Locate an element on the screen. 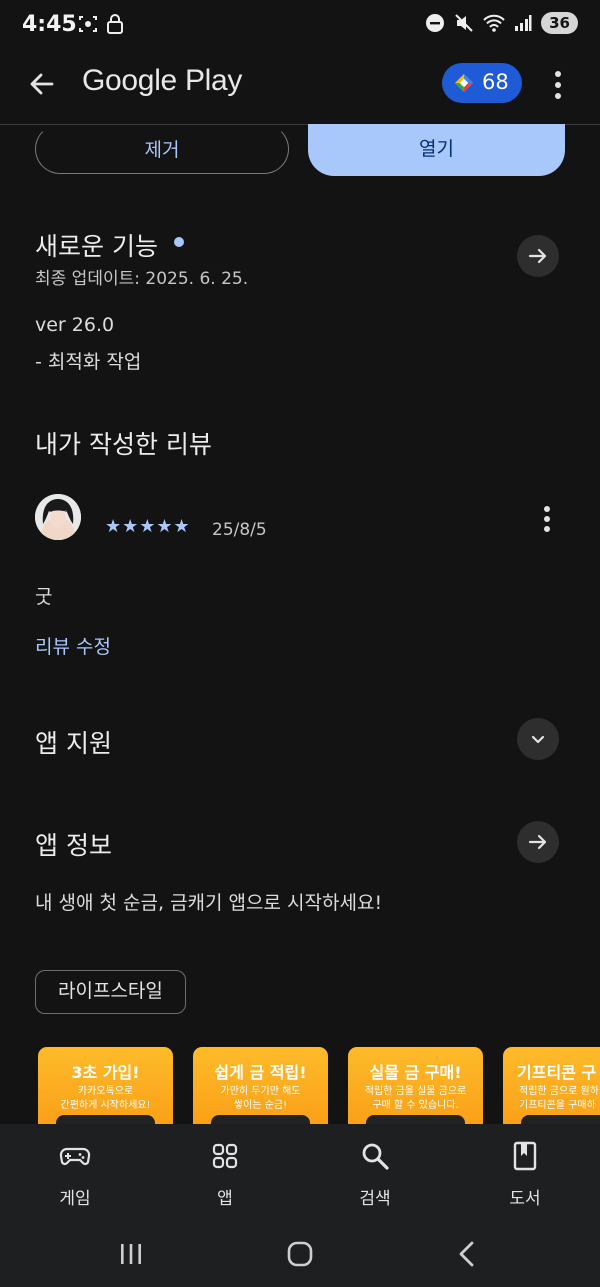 The width and height of the screenshot is (600, 1287). remove-button-label: 제거 is located at coordinates (162, 150).